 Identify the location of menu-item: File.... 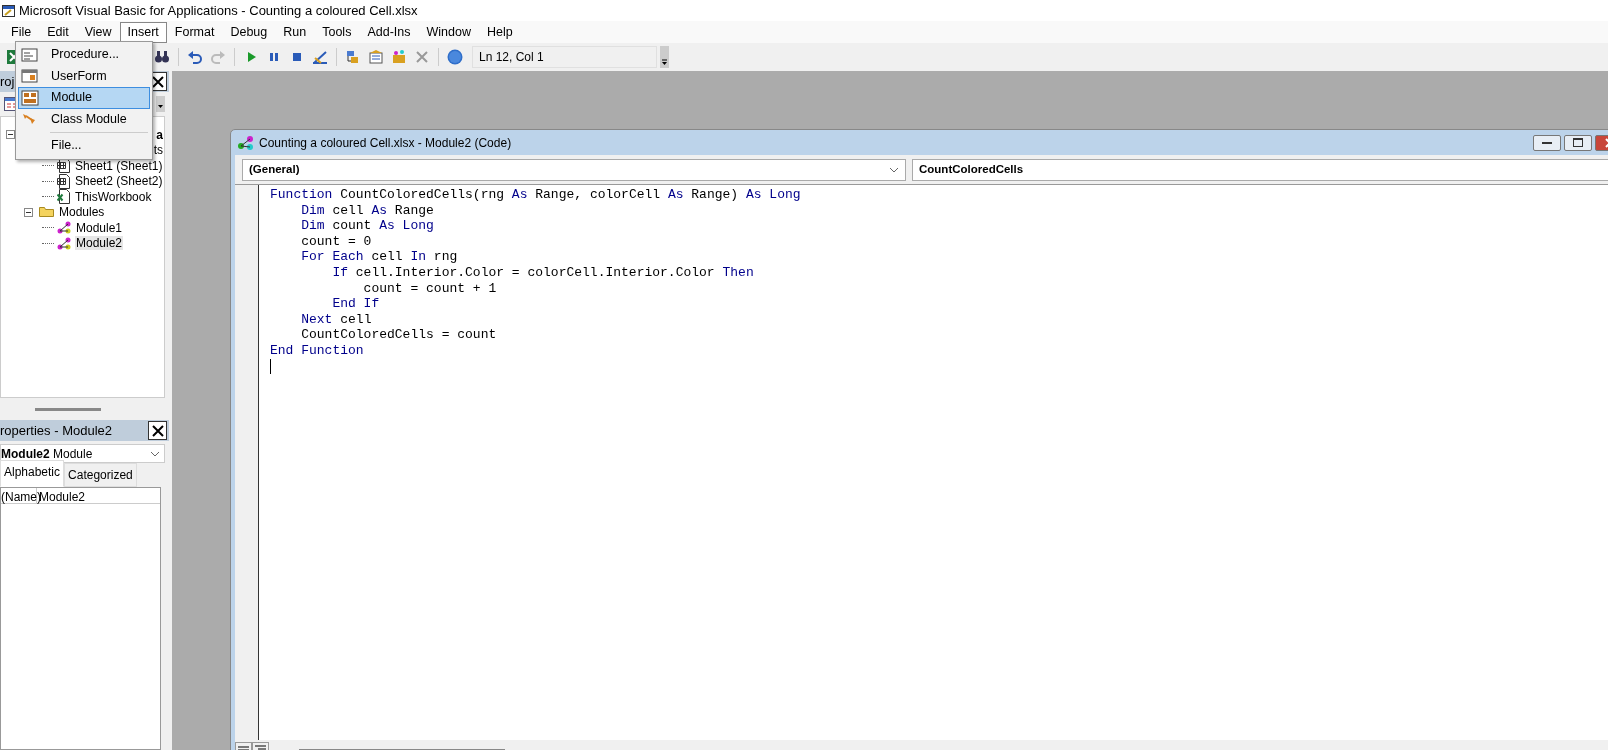
(84, 146).